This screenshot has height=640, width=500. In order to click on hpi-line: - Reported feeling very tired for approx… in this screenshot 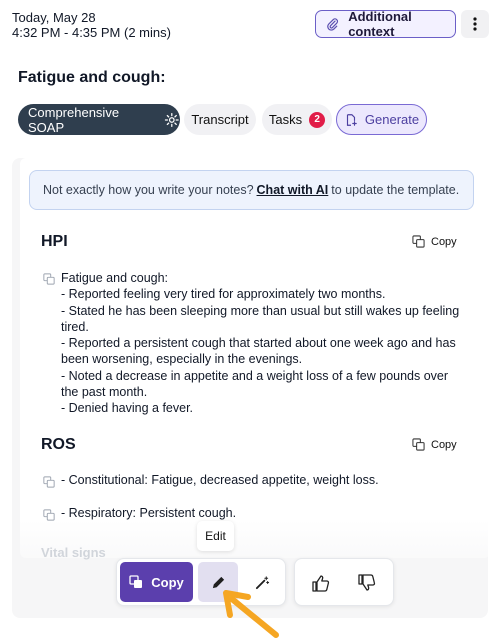, I will do `click(223, 294)`.